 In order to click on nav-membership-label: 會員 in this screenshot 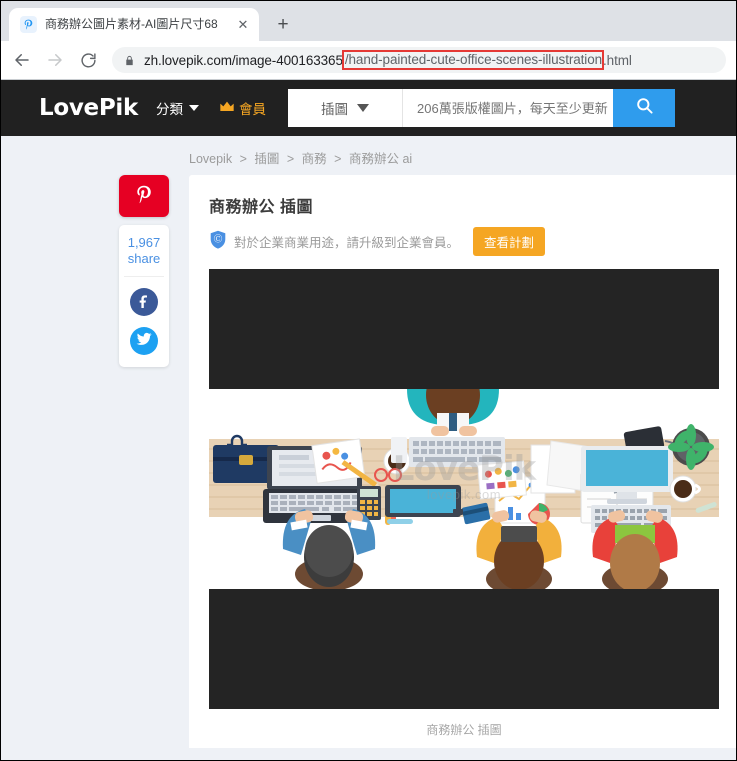, I will do `click(252, 109)`.